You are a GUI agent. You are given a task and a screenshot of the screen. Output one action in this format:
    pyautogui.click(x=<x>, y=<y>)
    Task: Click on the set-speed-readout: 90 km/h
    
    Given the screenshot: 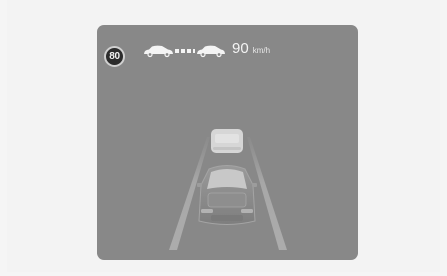 What is the action you would take?
    pyautogui.click(x=251, y=48)
    